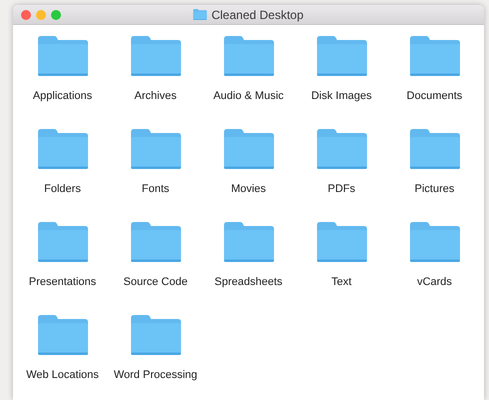  Describe the element at coordinates (434, 282) in the screenshot. I see `folder-name: vCards` at that location.